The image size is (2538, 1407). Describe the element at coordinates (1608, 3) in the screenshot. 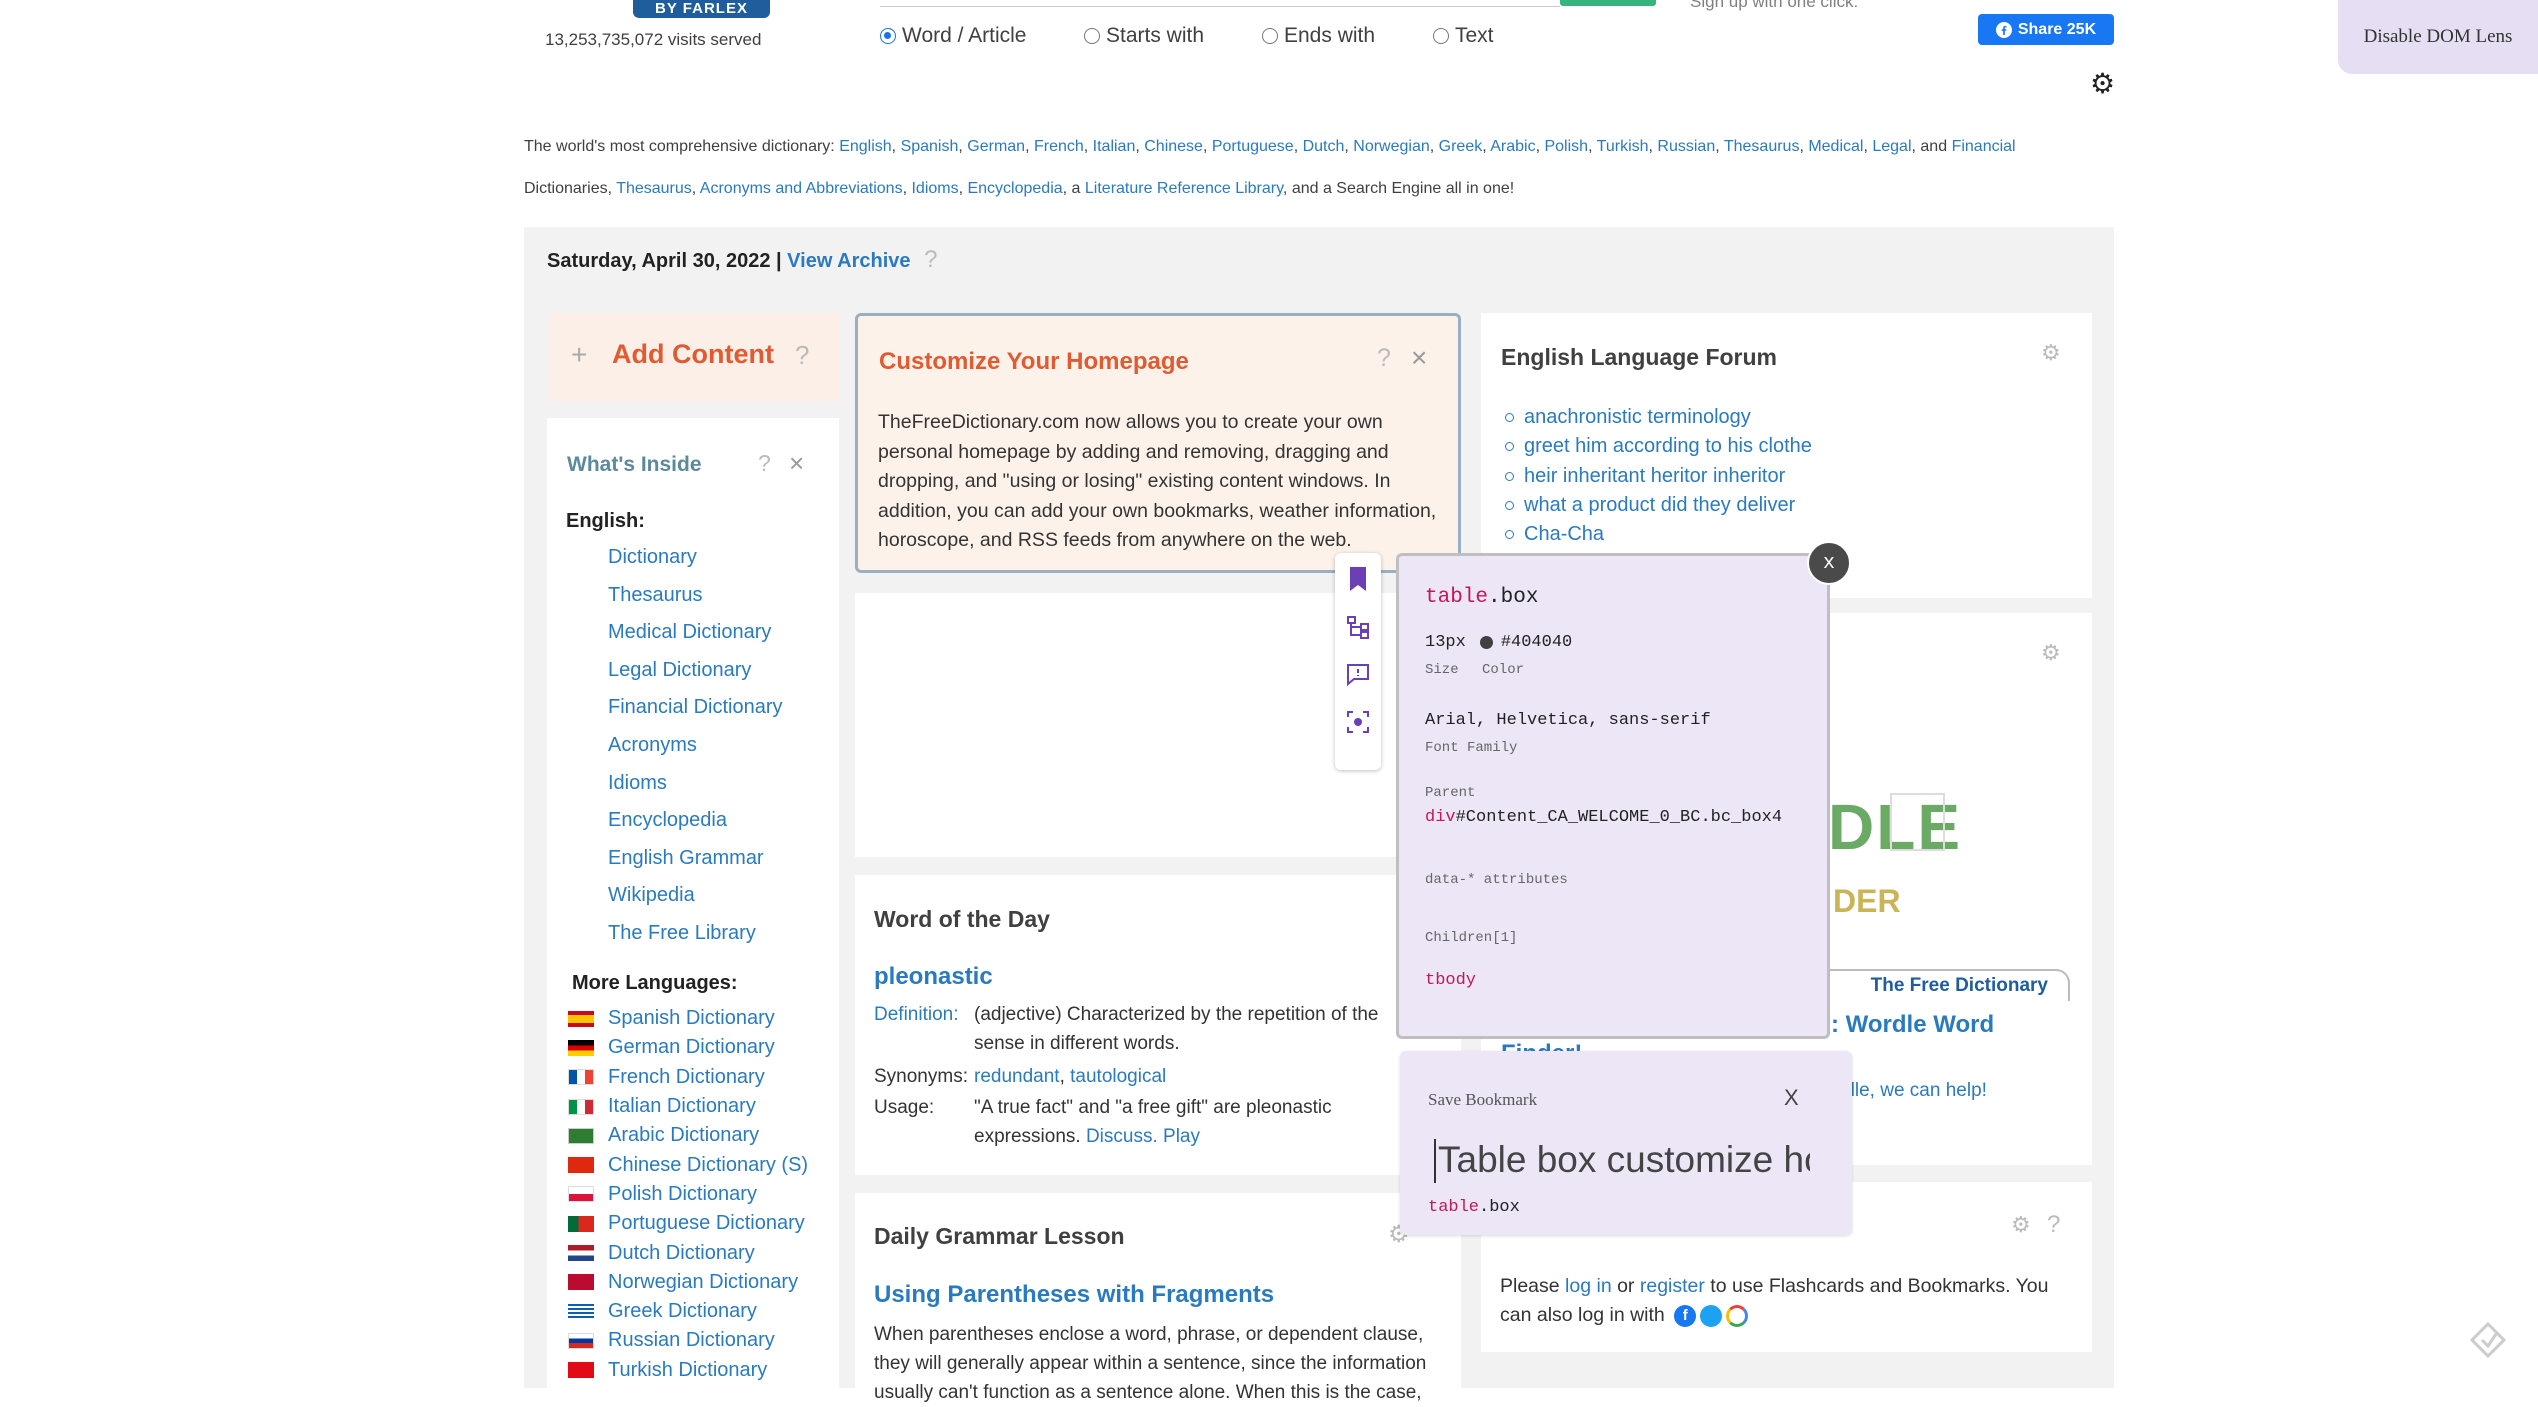

I see `search-button` at that location.